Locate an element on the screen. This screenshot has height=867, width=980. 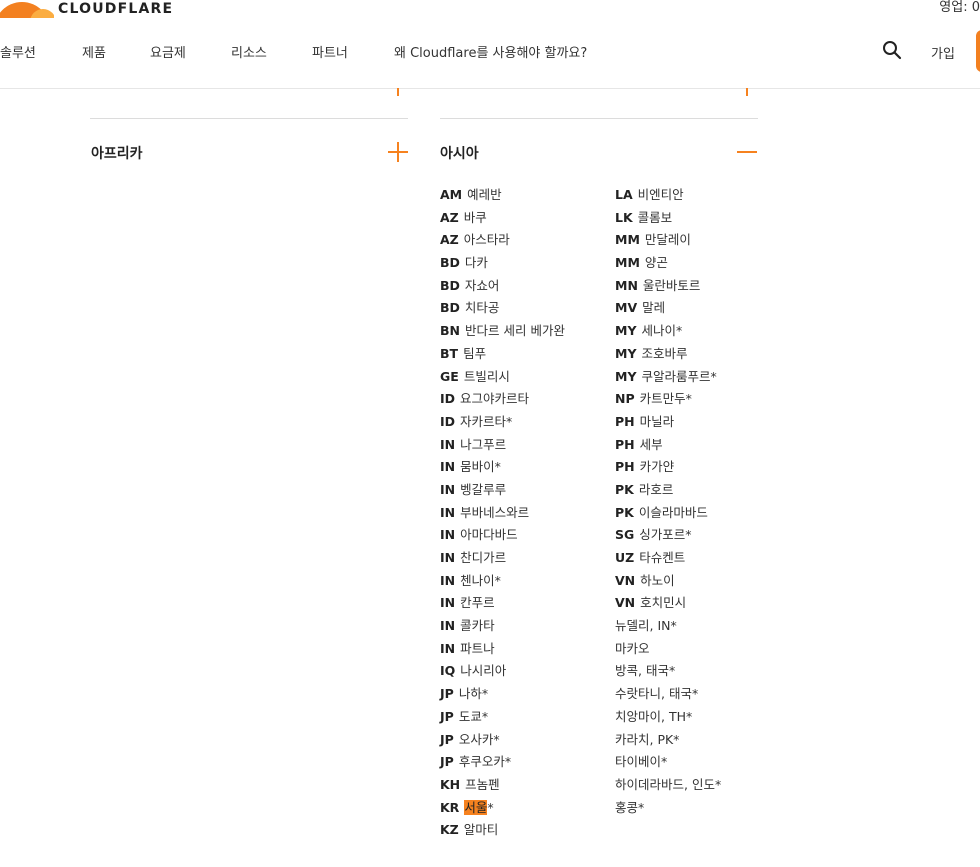
datacenter-item: PH 카가얀 is located at coordinates (668, 467).